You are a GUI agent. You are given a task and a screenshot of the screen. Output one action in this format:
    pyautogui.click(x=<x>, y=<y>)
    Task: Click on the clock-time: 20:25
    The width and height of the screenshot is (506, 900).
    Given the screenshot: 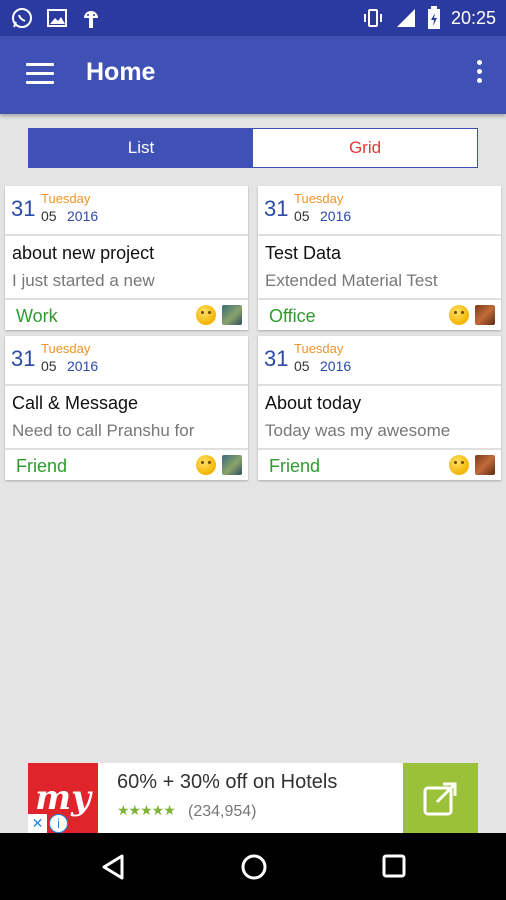 What is the action you would take?
    pyautogui.click(x=473, y=17)
    